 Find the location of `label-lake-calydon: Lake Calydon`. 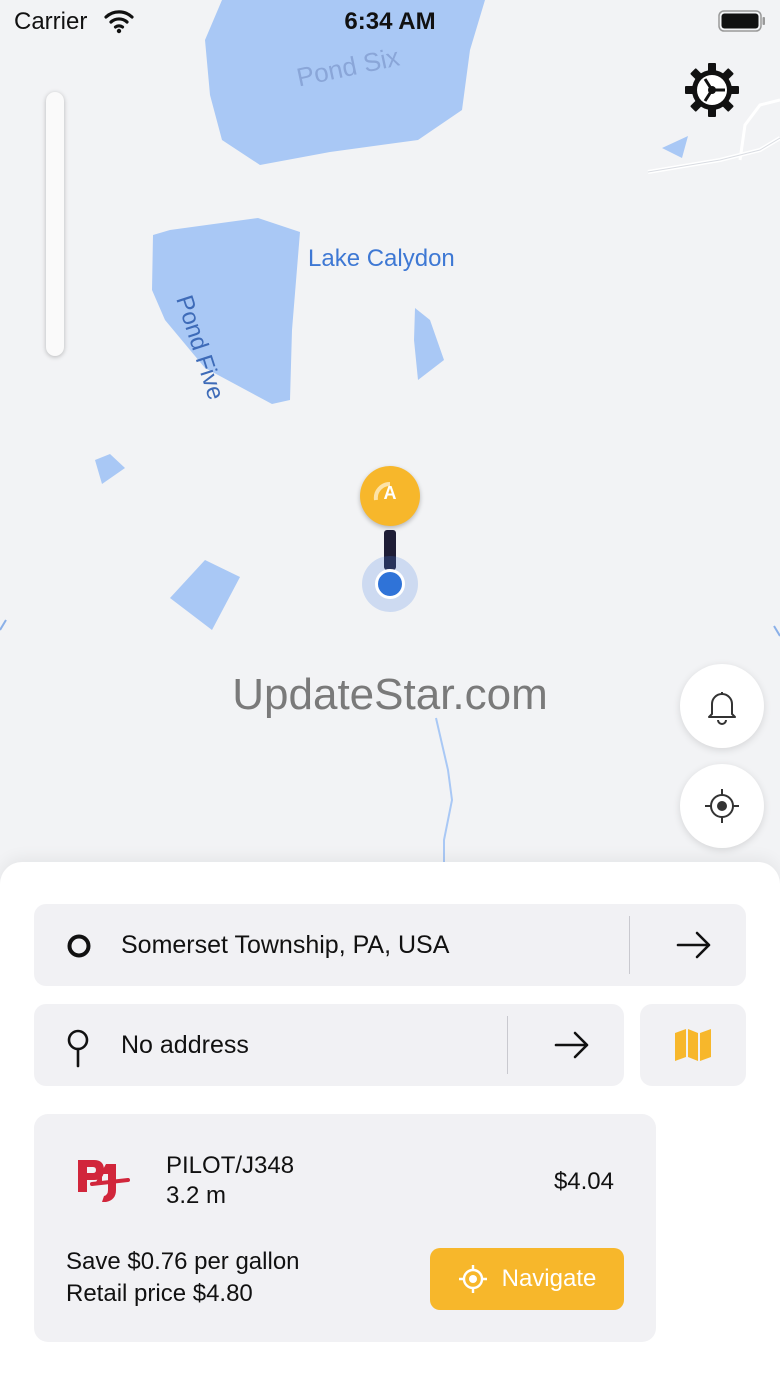

label-lake-calydon: Lake Calydon is located at coordinates (381, 258).